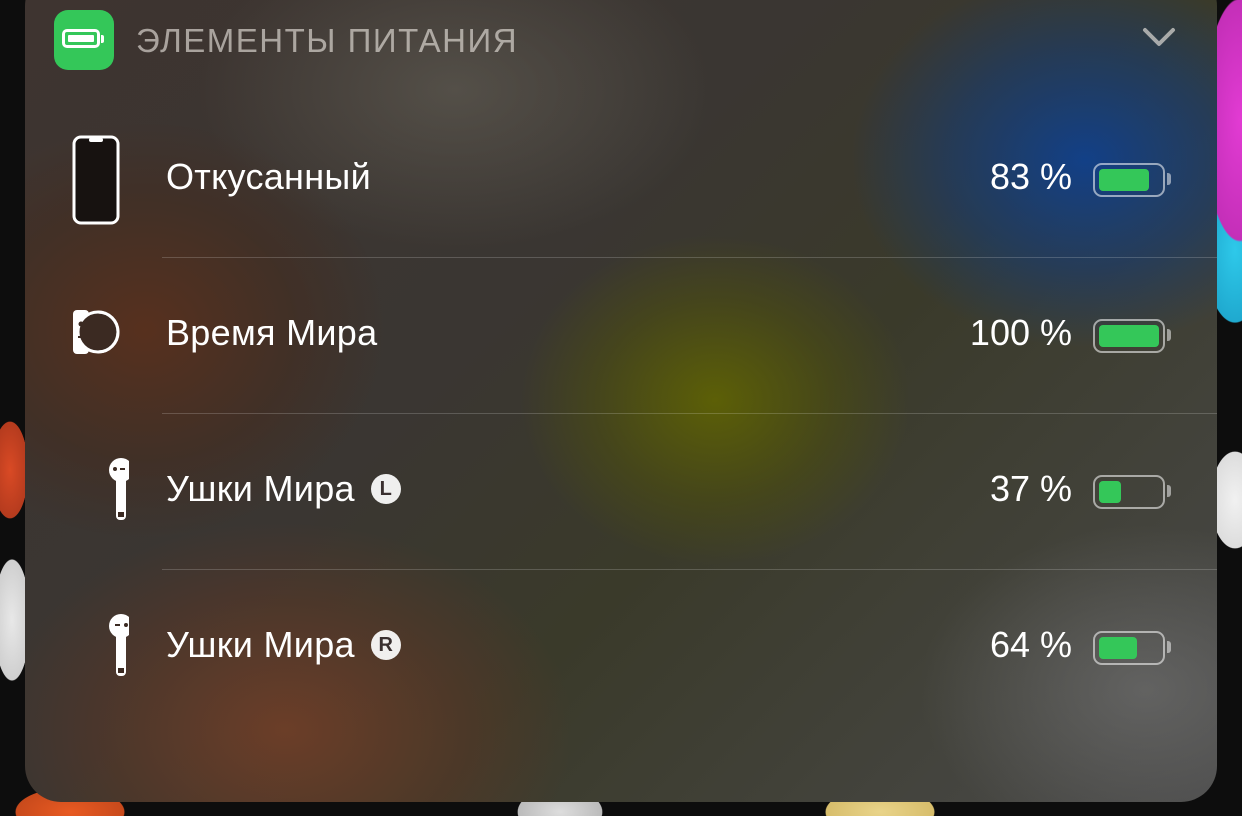  What do you see at coordinates (1030, 644) in the screenshot?
I see `battery-percent: 64 %` at bounding box center [1030, 644].